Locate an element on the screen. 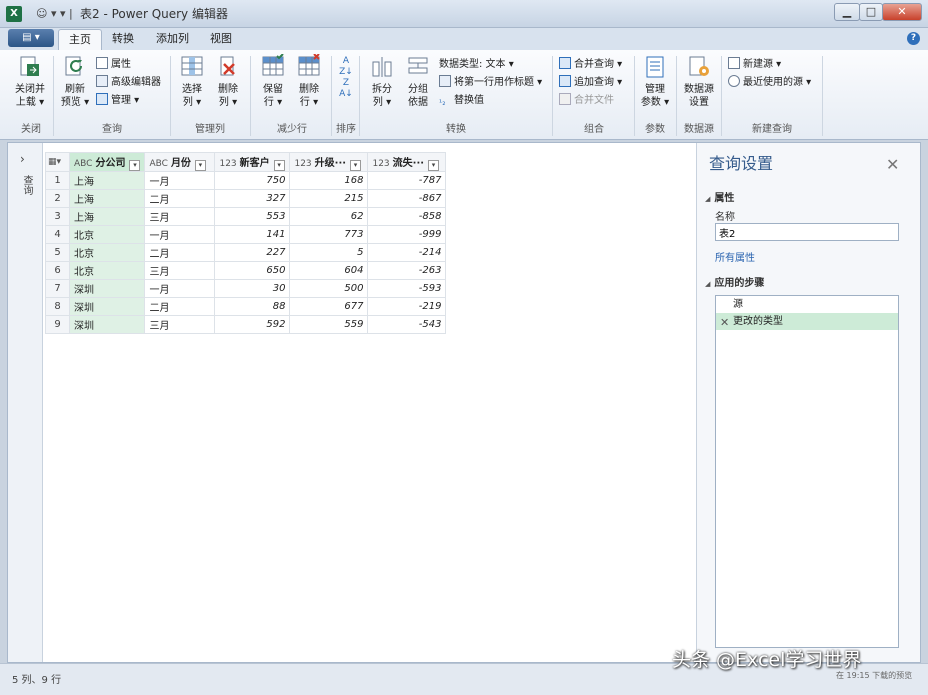 This screenshot has height=695, width=928. table-cell: 62 is located at coordinates (329, 216).